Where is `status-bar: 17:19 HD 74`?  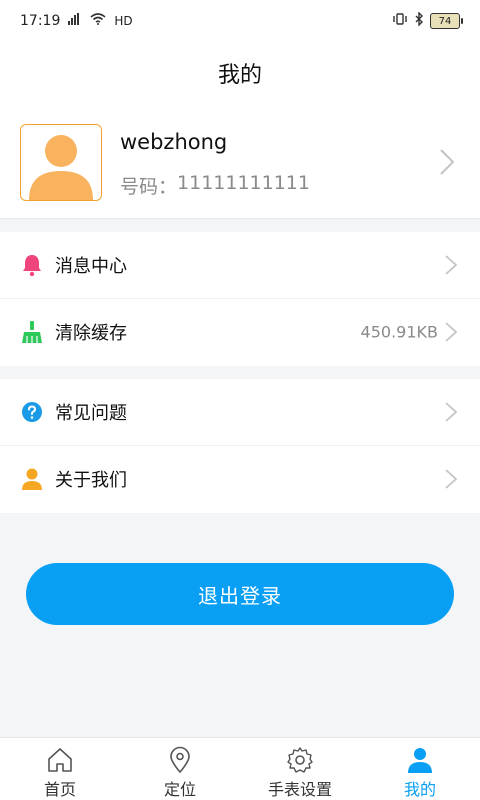
status-bar: 17:19 HD 74 is located at coordinates (240, 21).